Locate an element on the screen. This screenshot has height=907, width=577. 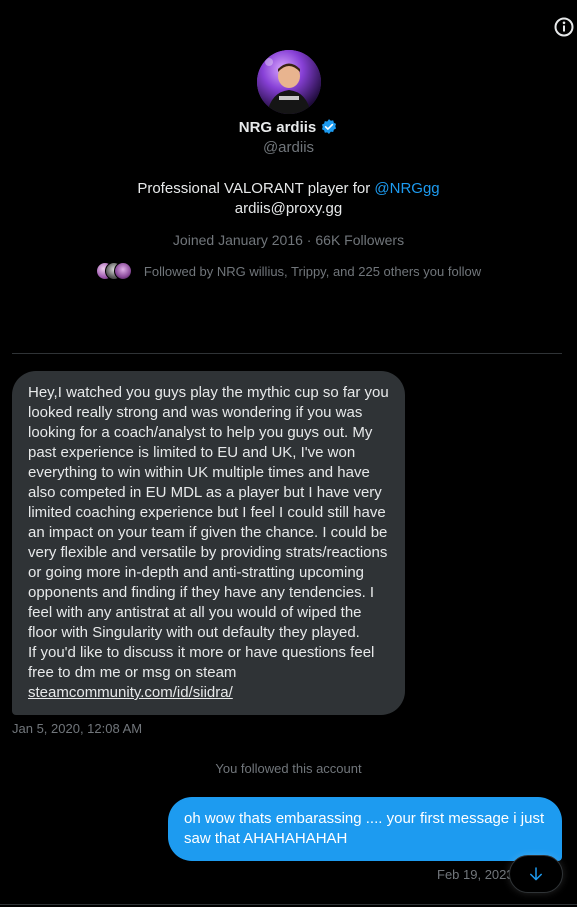
system-note: You followed this account is located at coordinates (288, 768).